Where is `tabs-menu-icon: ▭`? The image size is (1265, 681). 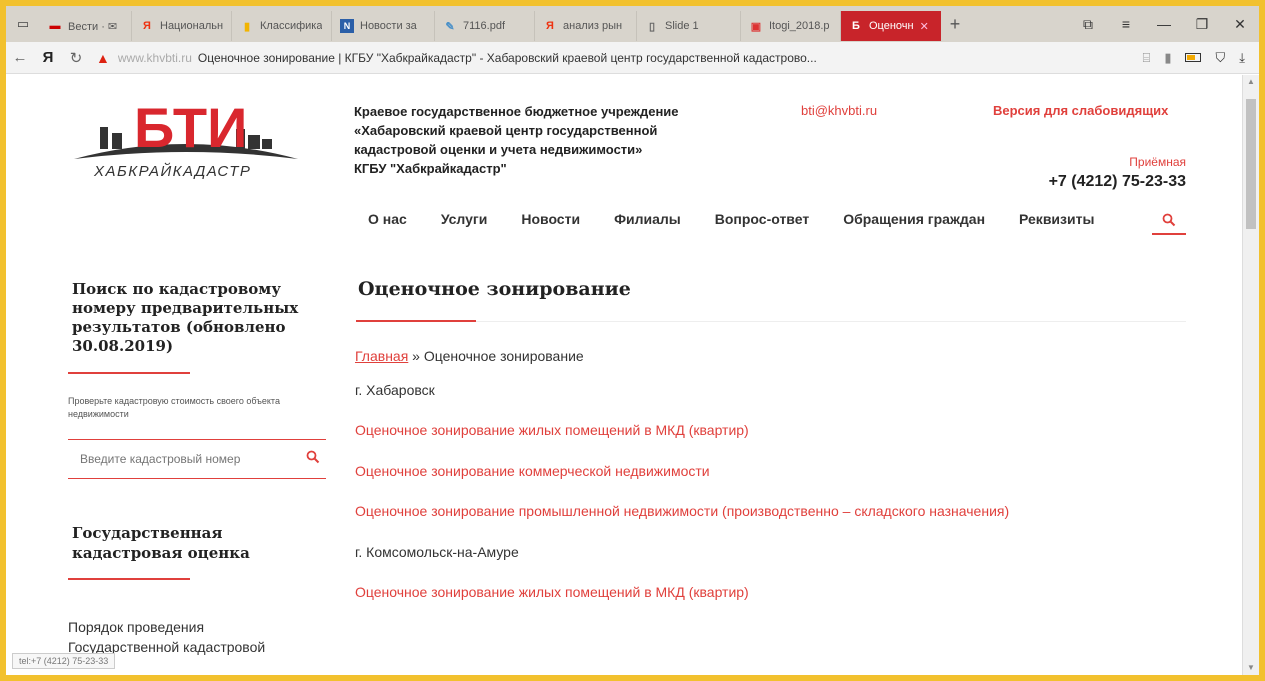
tabs-menu-icon: ▭ is located at coordinates (23, 24).